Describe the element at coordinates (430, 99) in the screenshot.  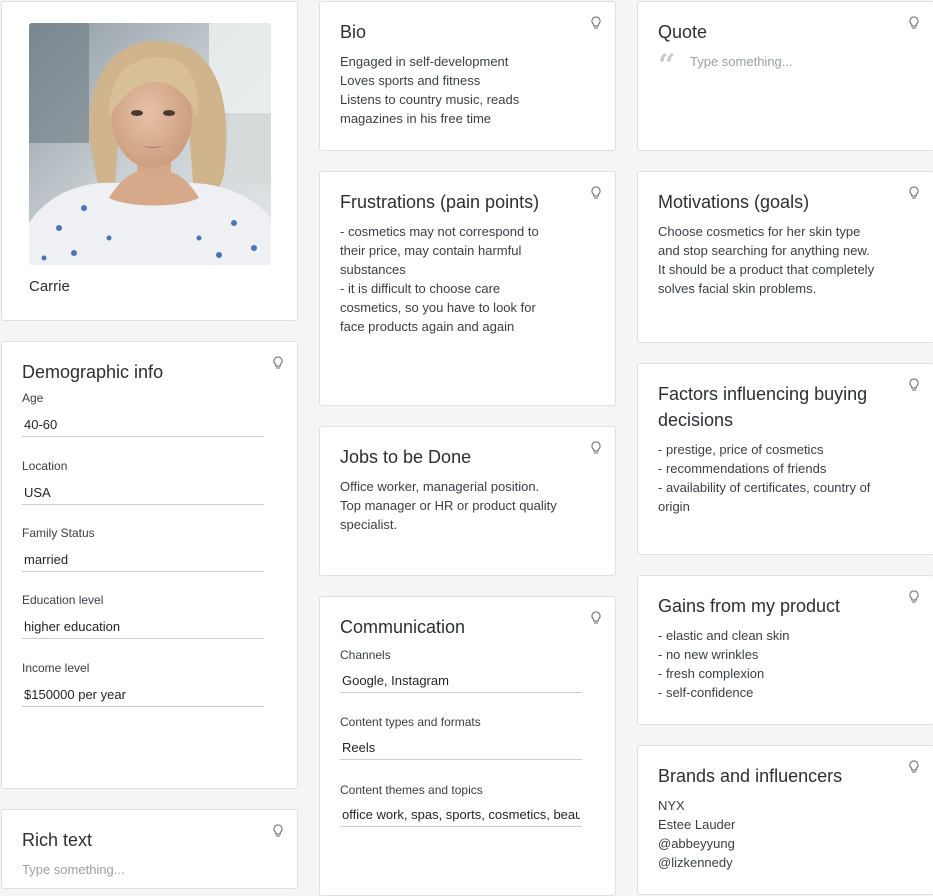
I see `bio-line: Listens to country music, reads` at that location.